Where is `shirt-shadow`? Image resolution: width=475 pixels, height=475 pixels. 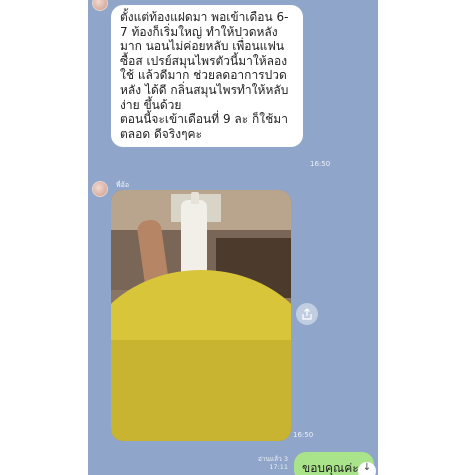
shirt-shadow is located at coordinates (201, 390).